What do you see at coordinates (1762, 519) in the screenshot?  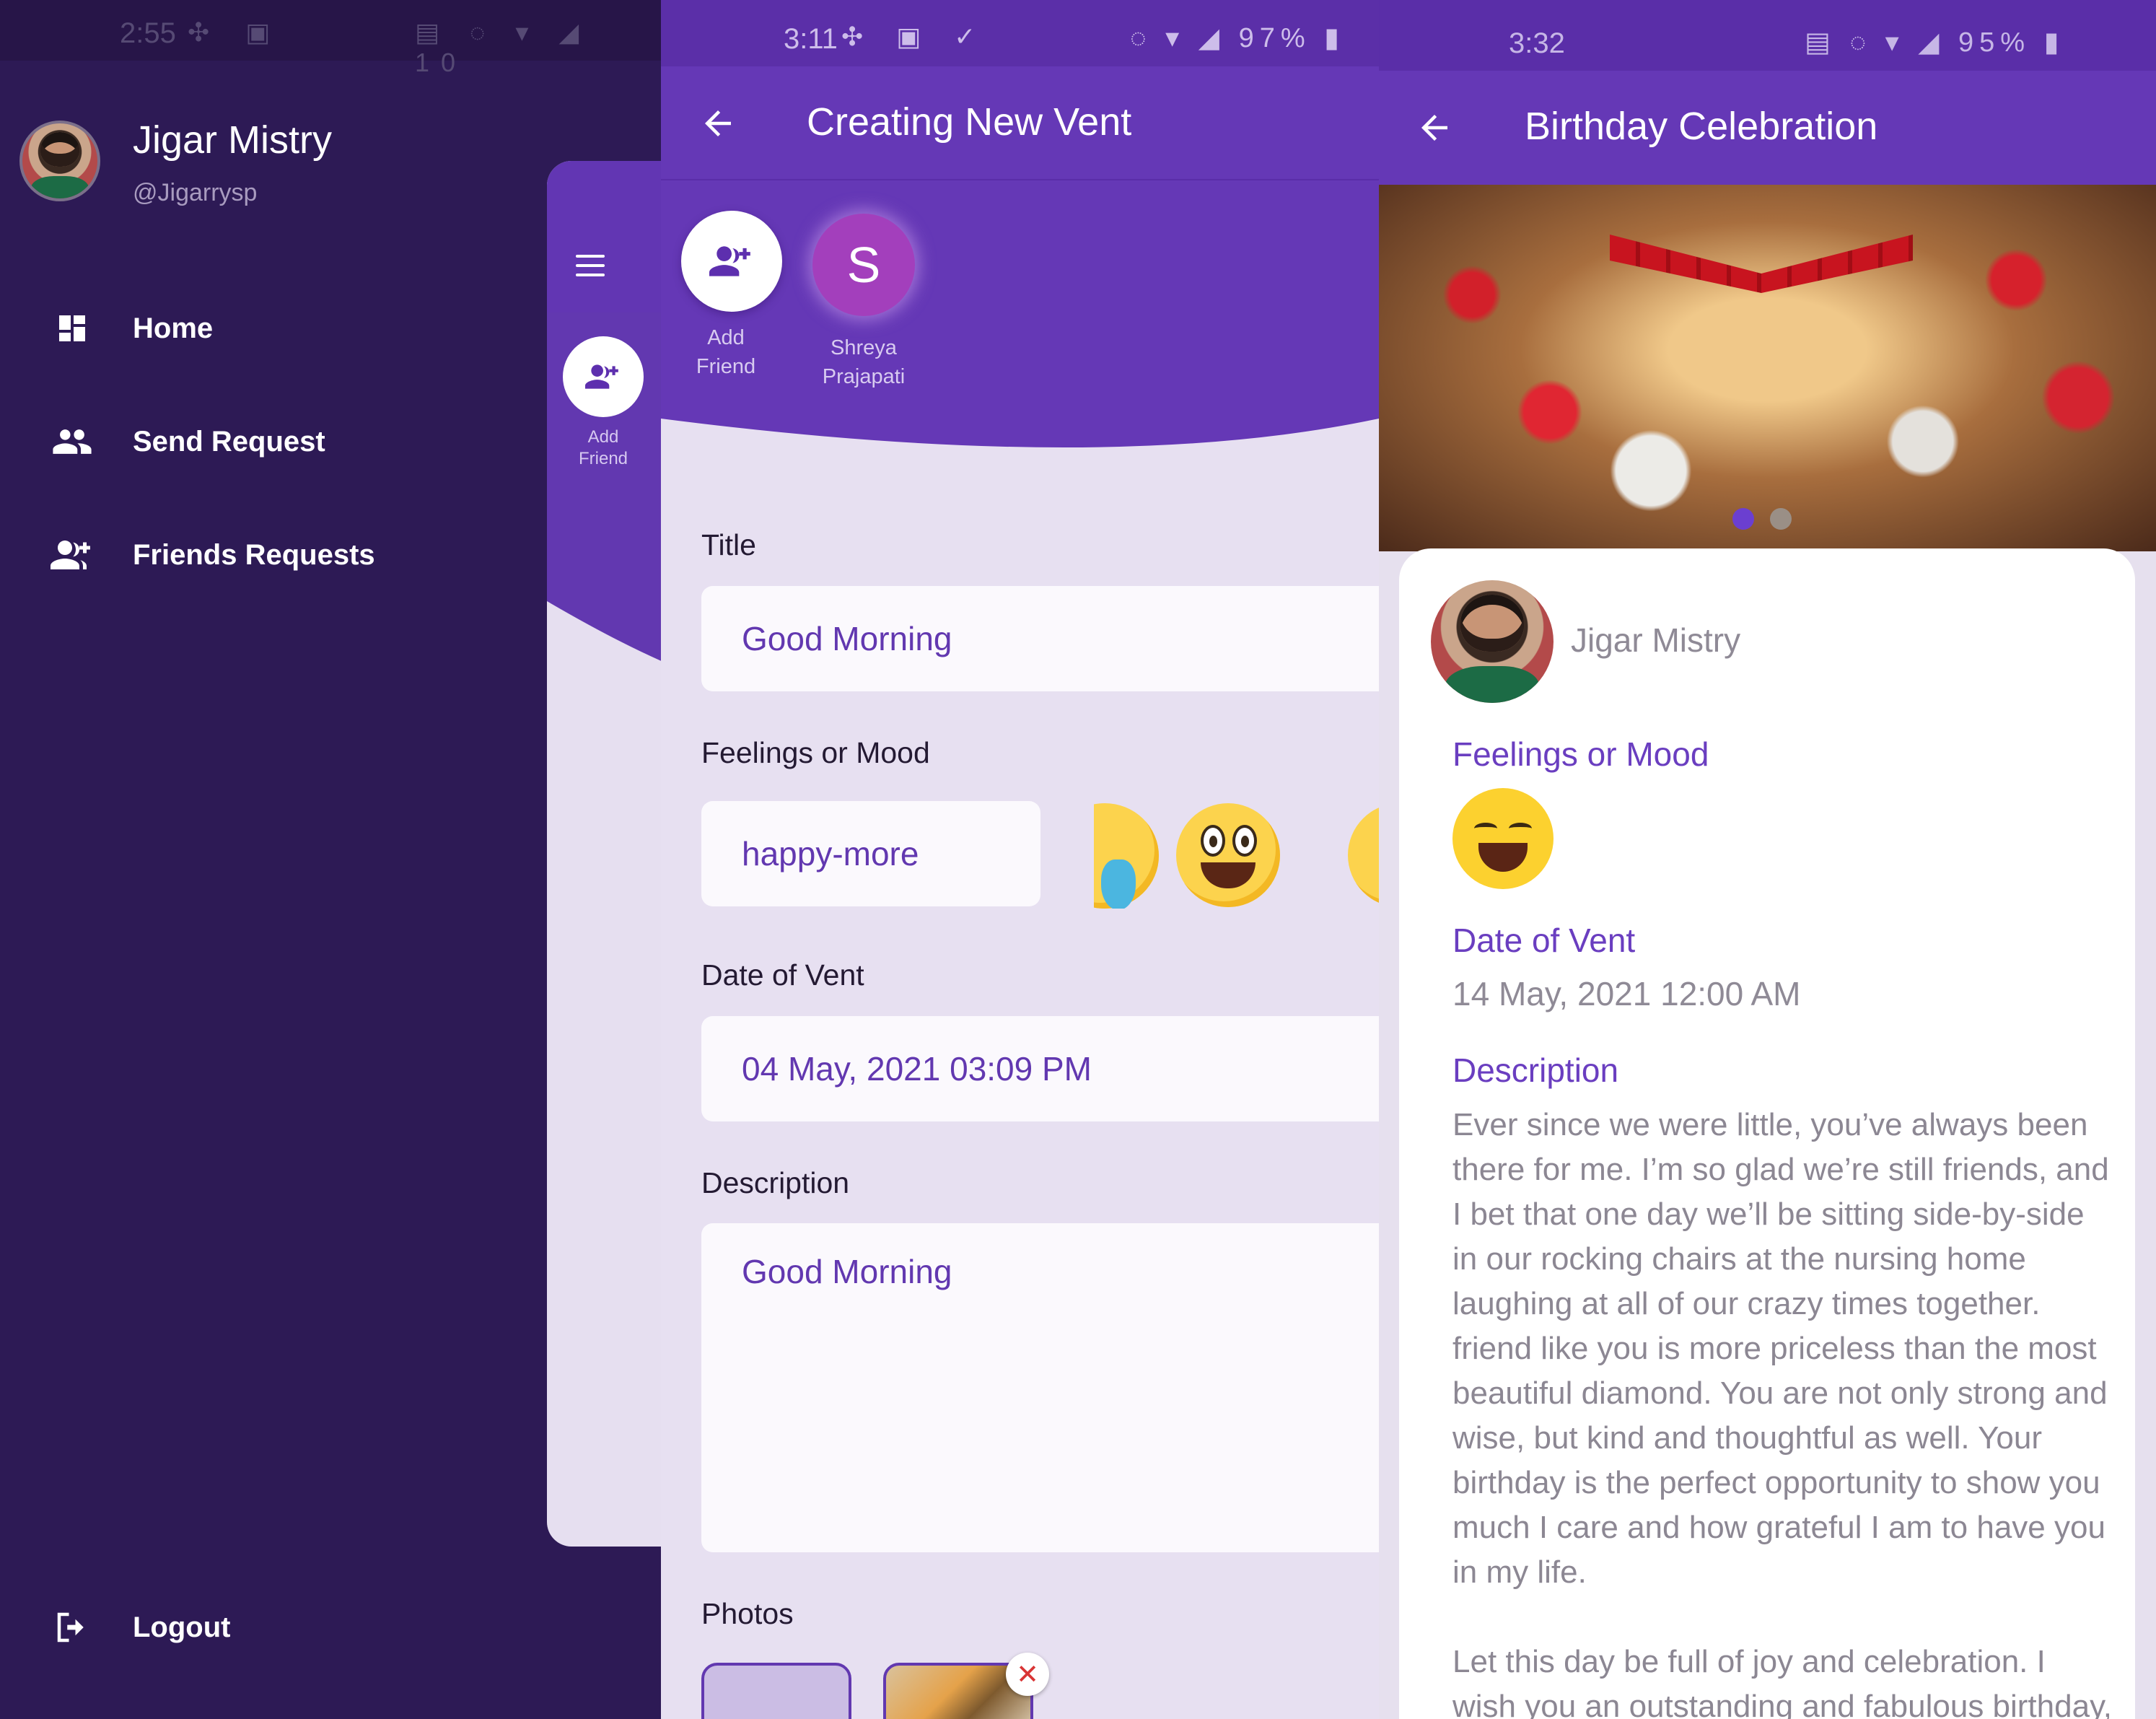 I see `carousel-indicator` at bounding box center [1762, 519].